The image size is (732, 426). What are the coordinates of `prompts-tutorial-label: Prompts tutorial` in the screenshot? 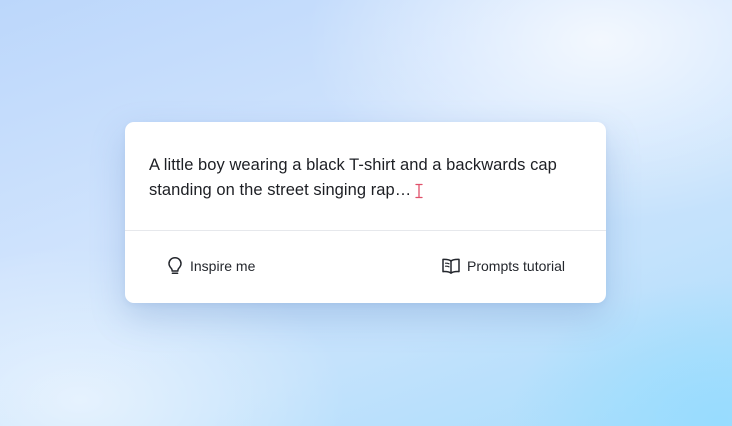 It's located at (516, 266).